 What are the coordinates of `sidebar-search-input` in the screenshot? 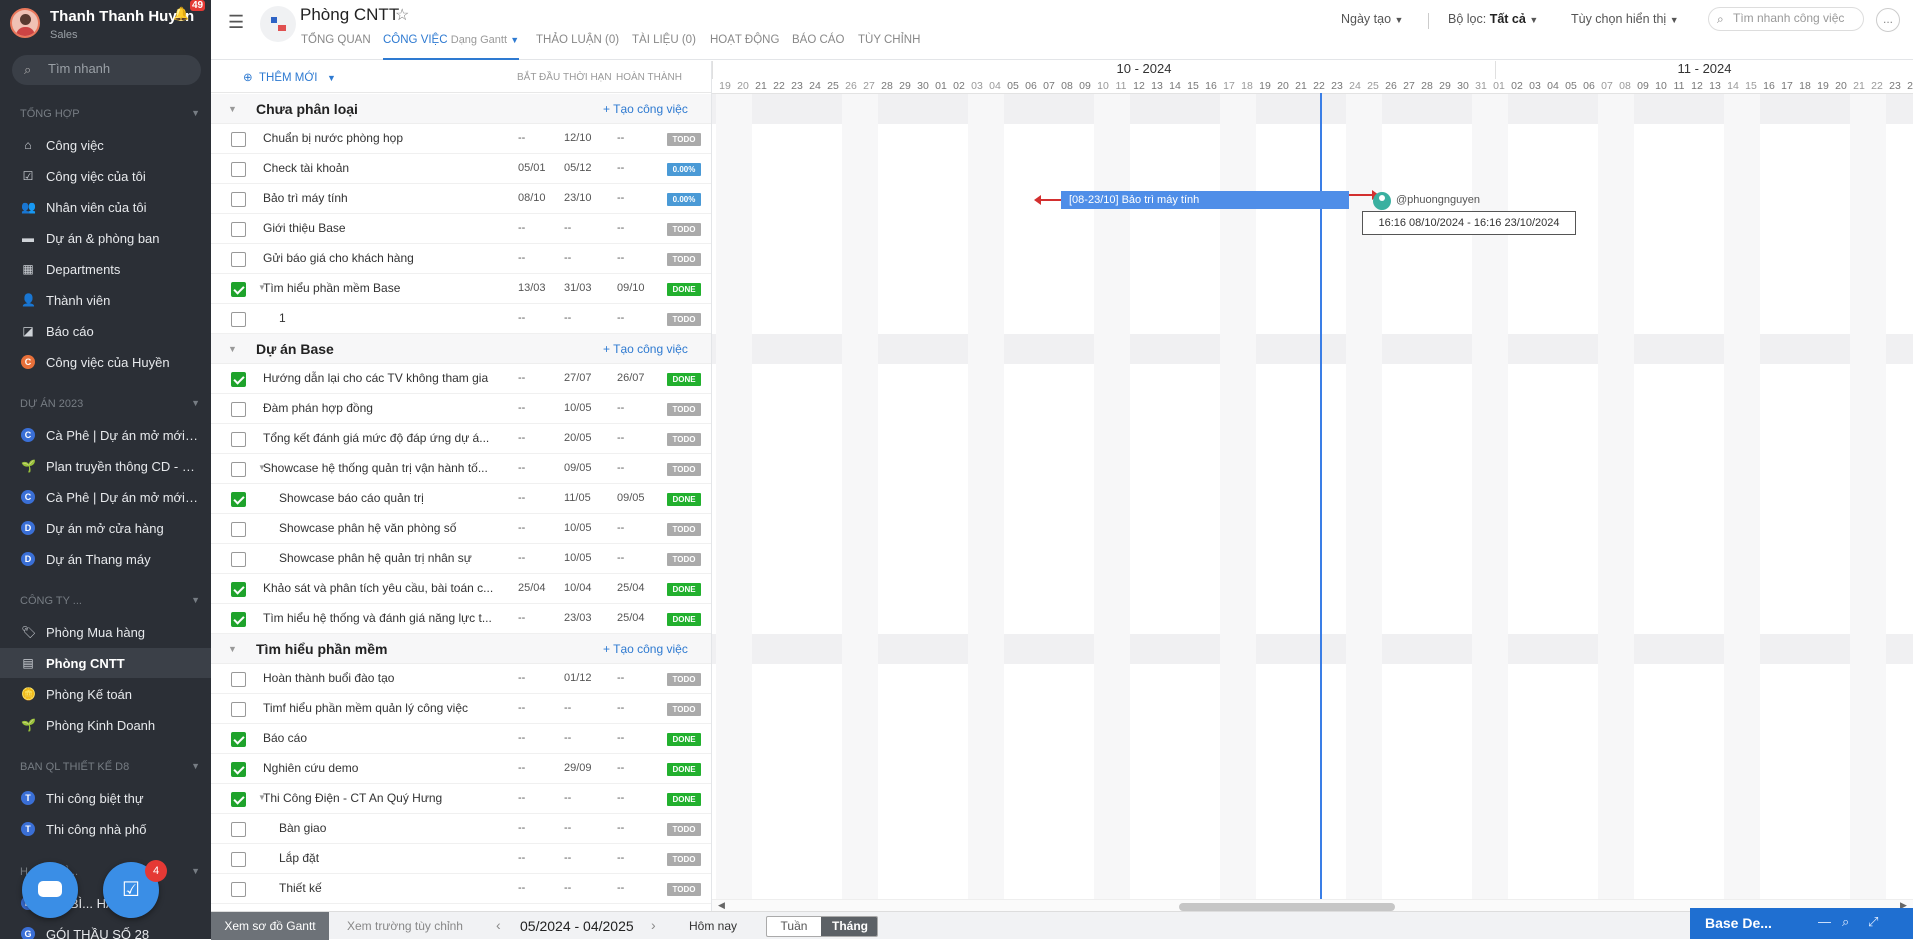 It's located at (118, 68).